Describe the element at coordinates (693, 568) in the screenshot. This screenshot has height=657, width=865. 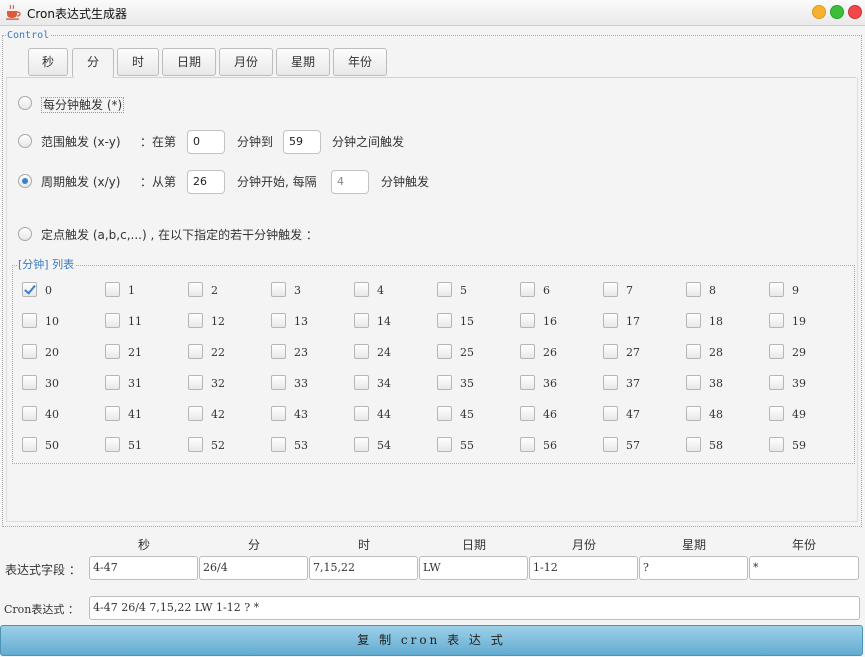
I see `field-weekday-input: ?` at that location.